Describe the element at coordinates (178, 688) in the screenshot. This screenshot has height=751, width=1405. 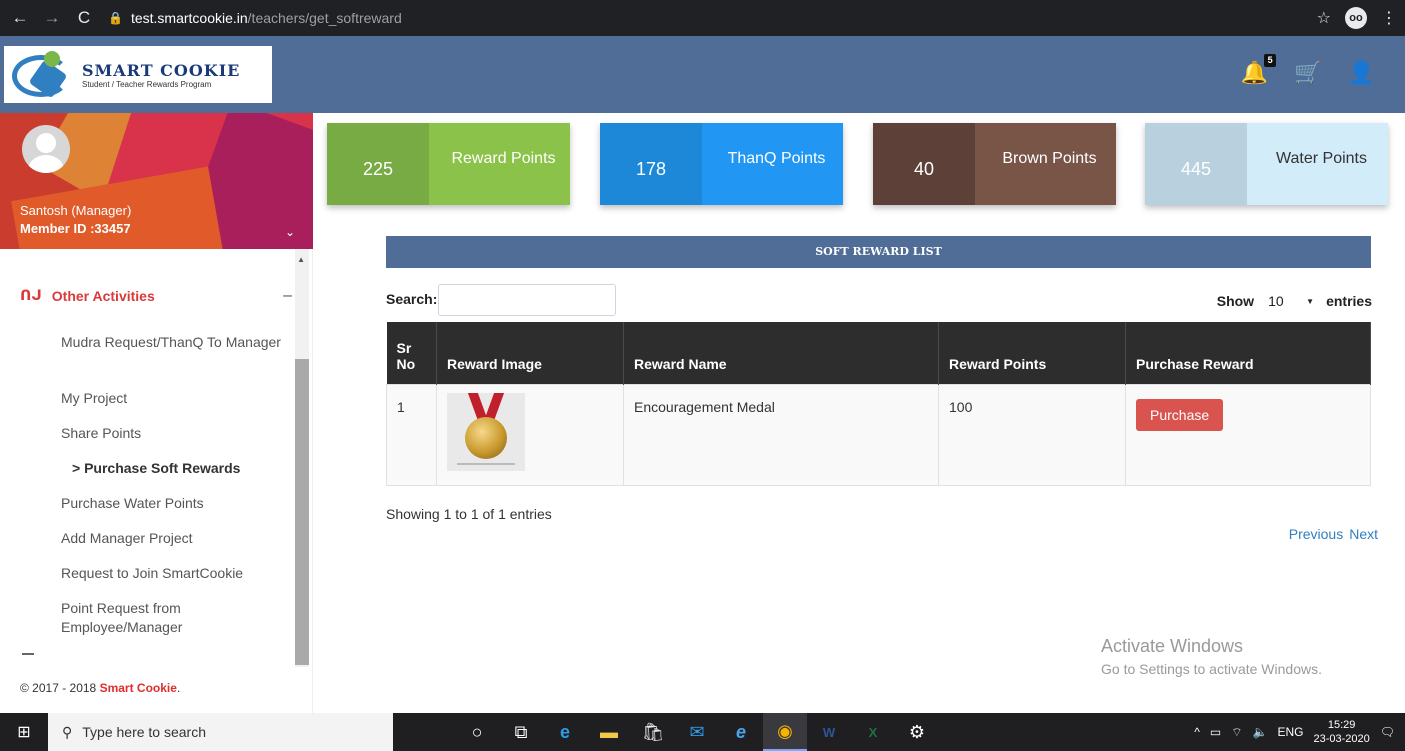
I see `footer-suffix: .` at that location.